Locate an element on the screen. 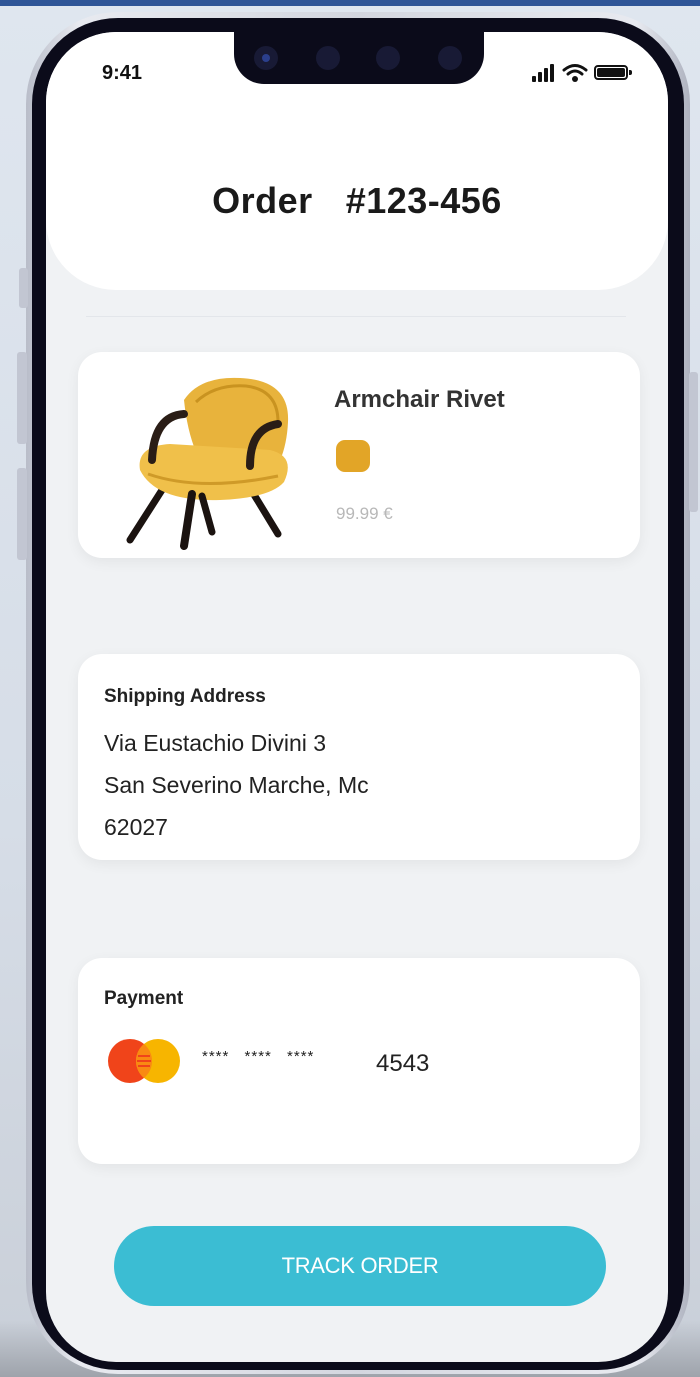  wifi-icon is located at coordinates (575, 73).